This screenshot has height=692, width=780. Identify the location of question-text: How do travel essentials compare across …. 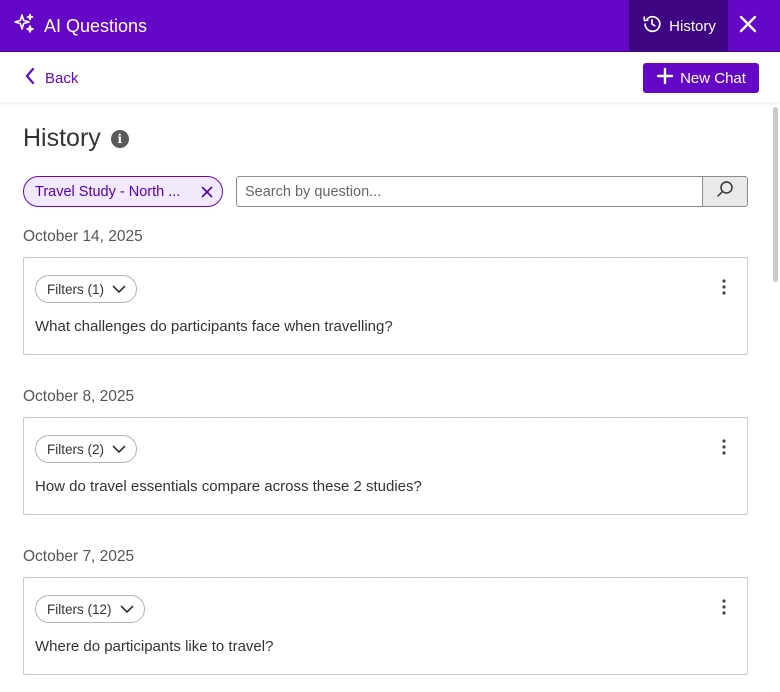
(228, 486).